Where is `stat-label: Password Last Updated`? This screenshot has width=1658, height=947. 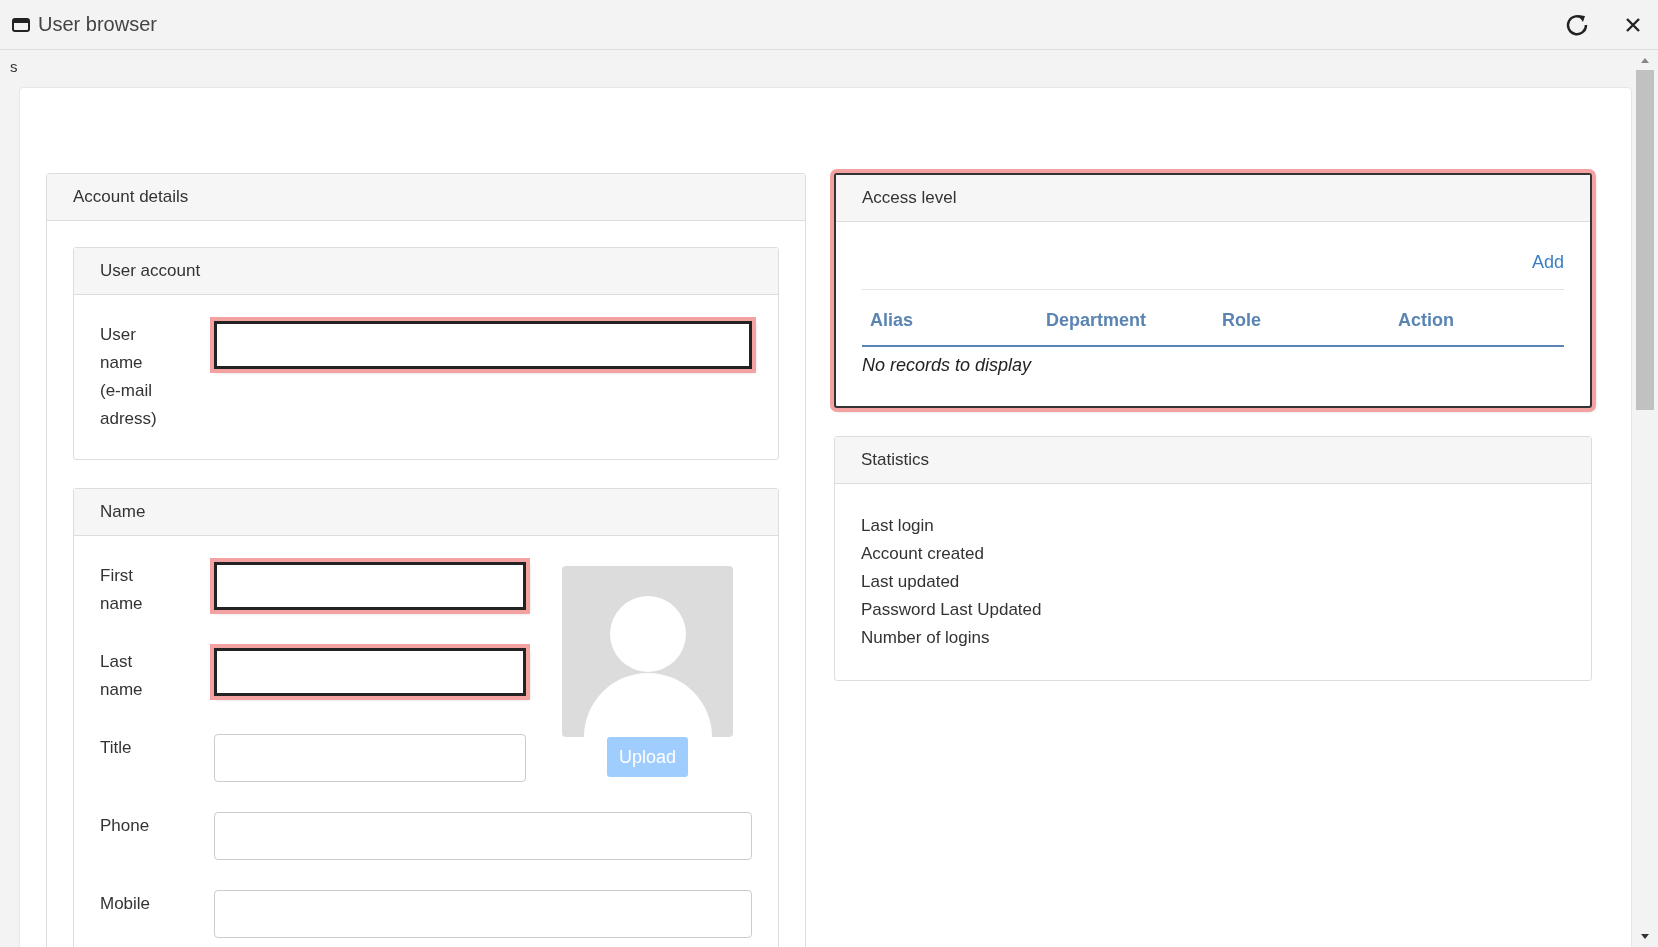 stat-label: Password Last Updated is located at coordinates (951, 610).